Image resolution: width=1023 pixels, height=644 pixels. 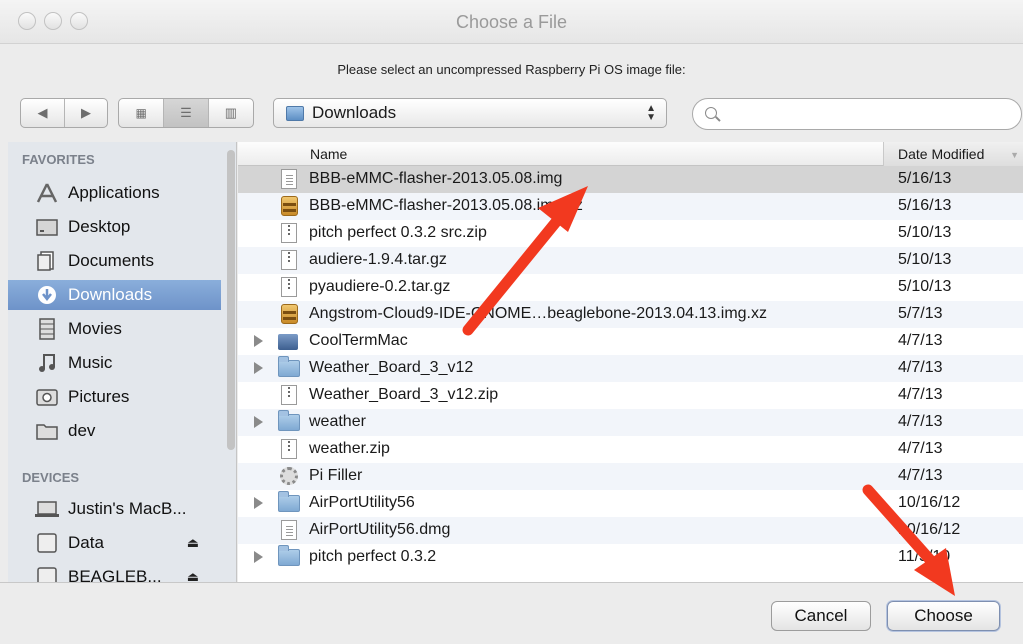 I want to click on file-name: BBB-eMMC-flasher-2013.05.08.img, so click(x=436, y=178).